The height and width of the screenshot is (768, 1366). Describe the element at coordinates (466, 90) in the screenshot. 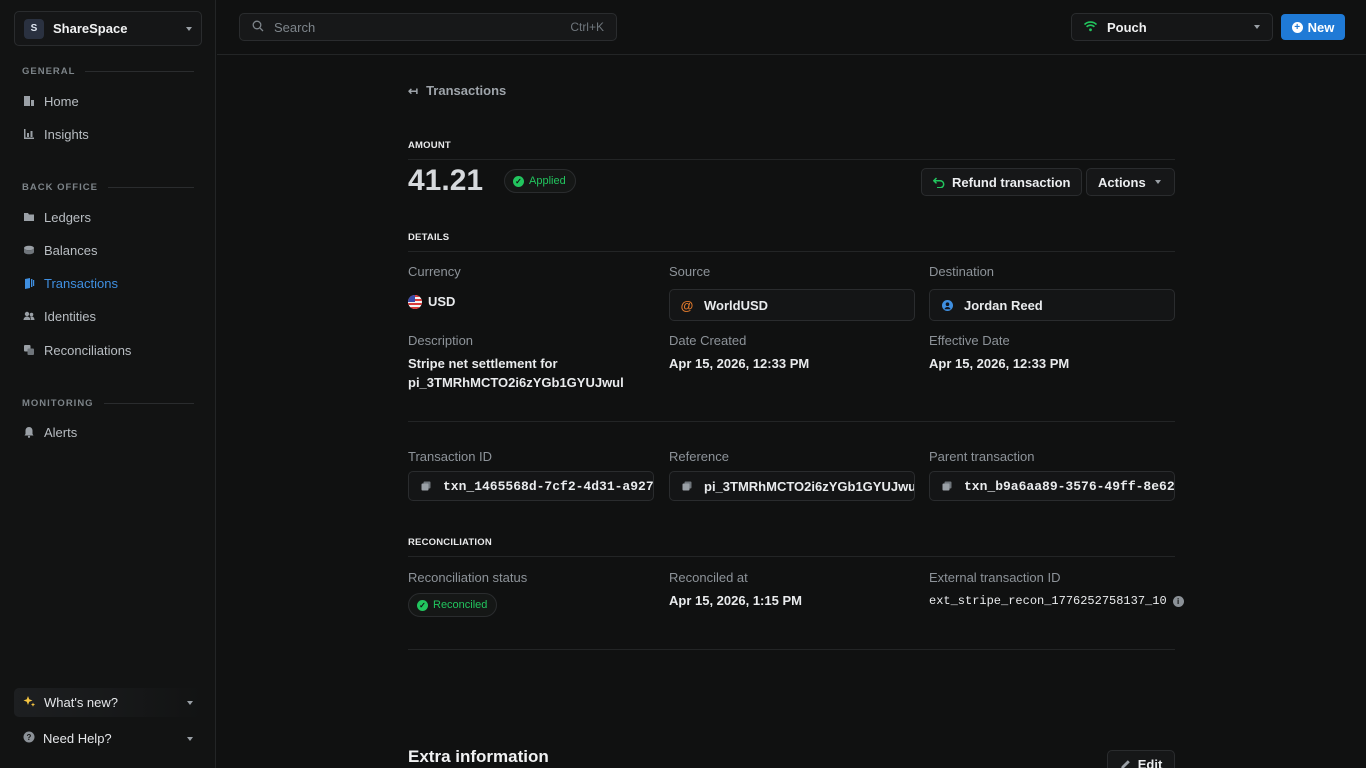

I see `back-link-label: Transactions` at that location.